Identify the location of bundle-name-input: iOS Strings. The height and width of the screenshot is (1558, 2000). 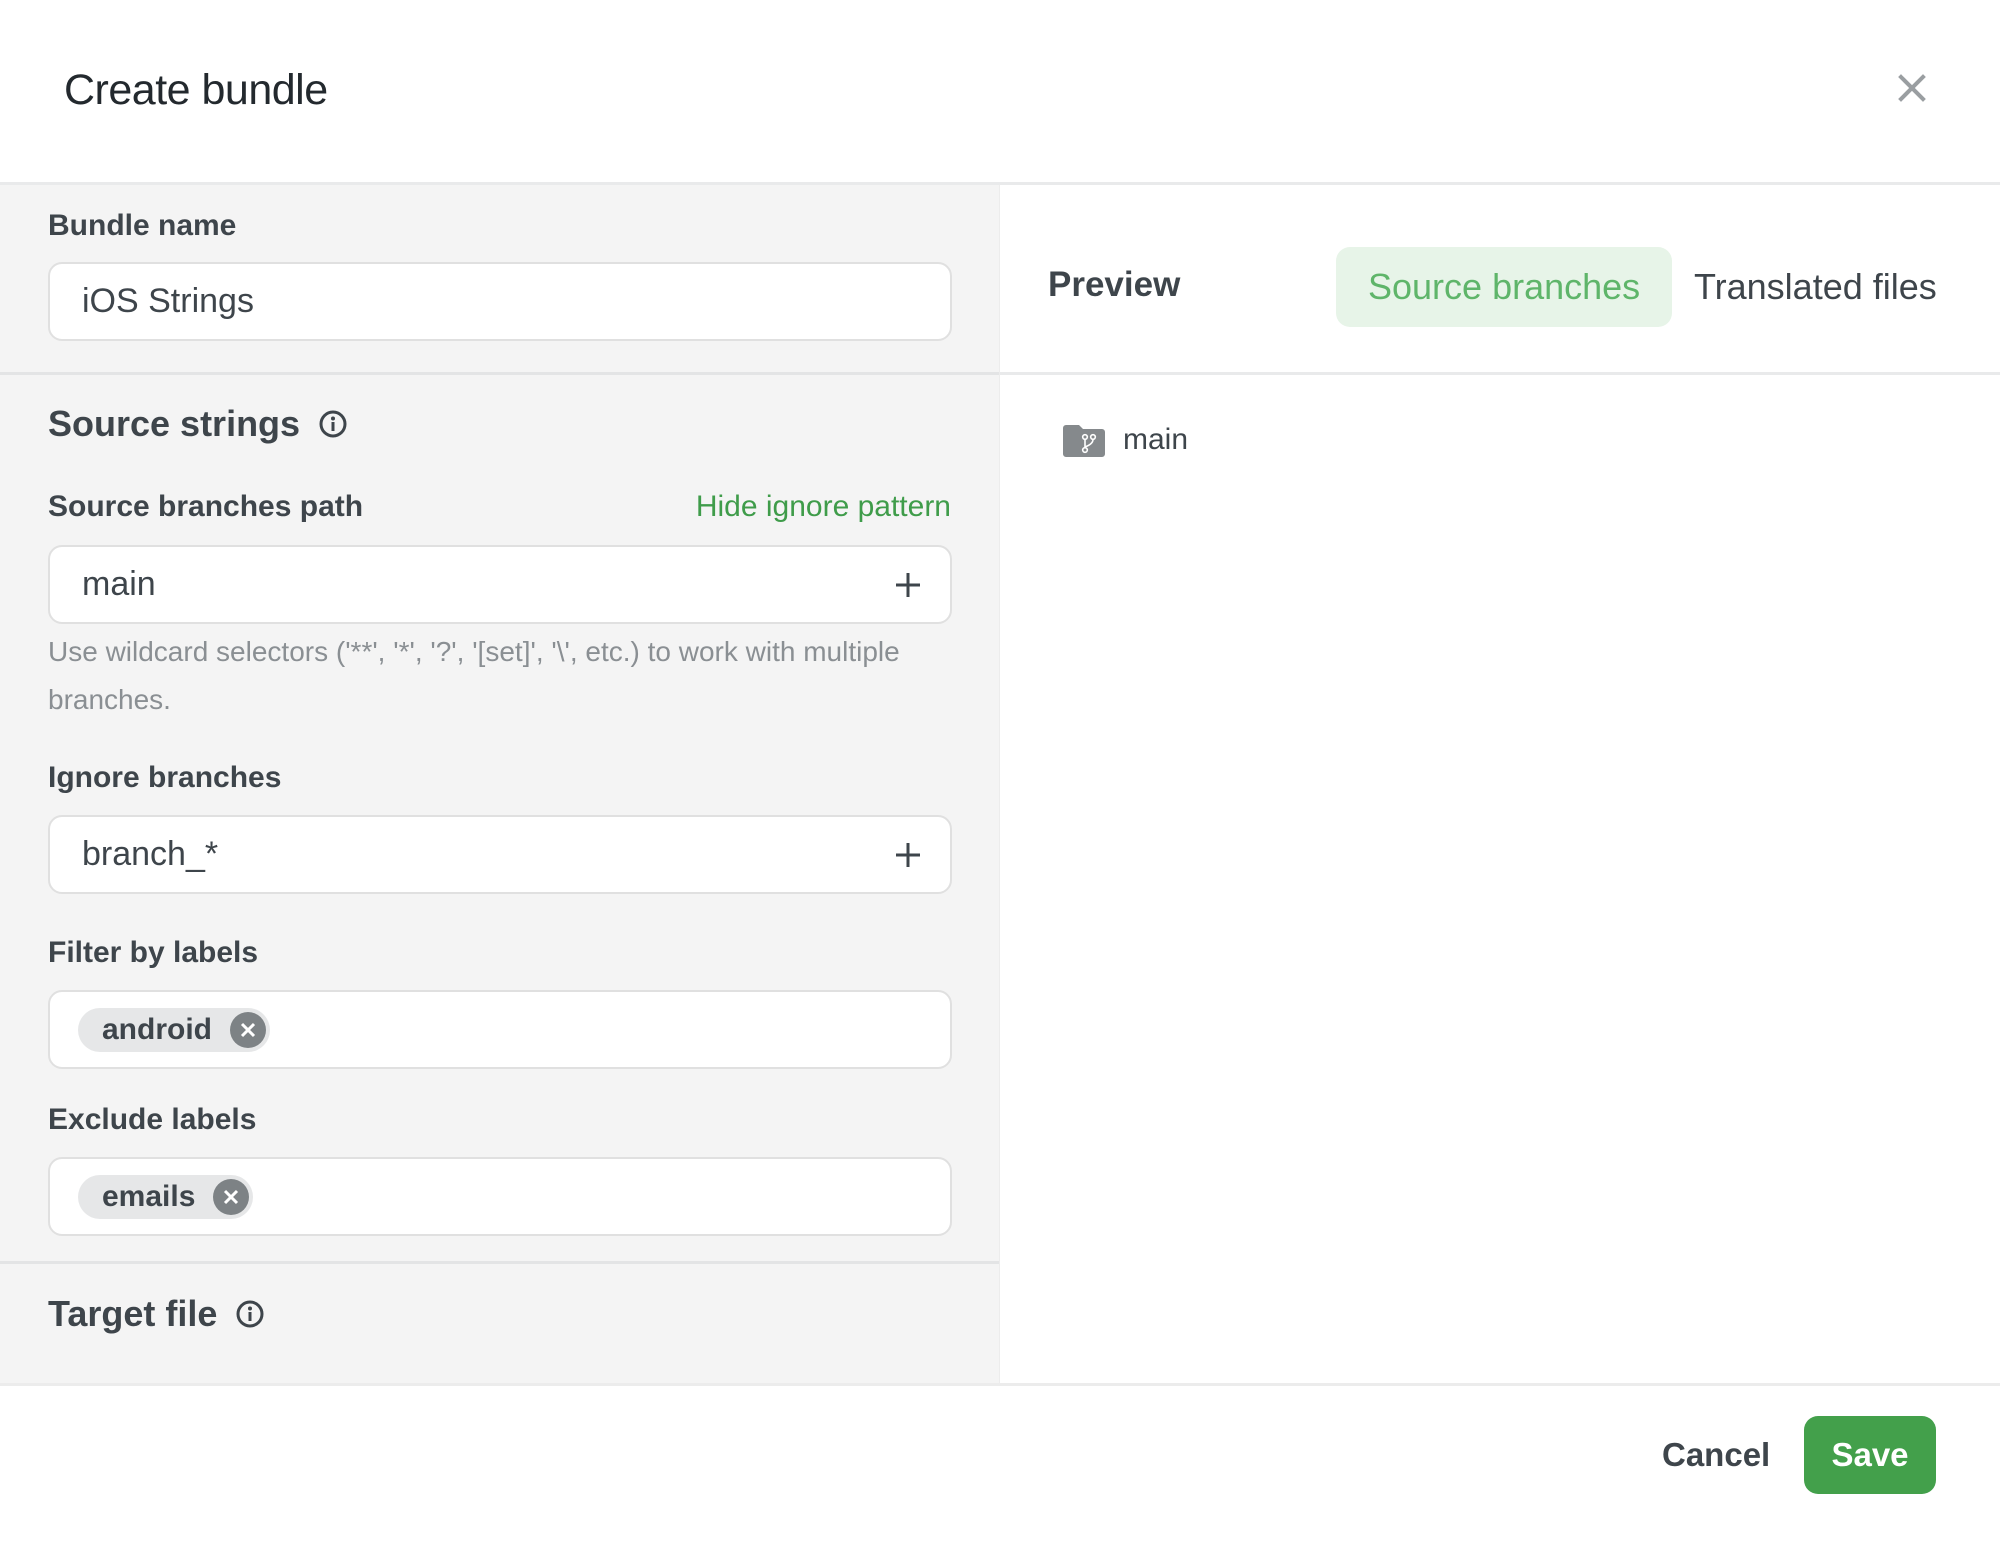
(500, 301).